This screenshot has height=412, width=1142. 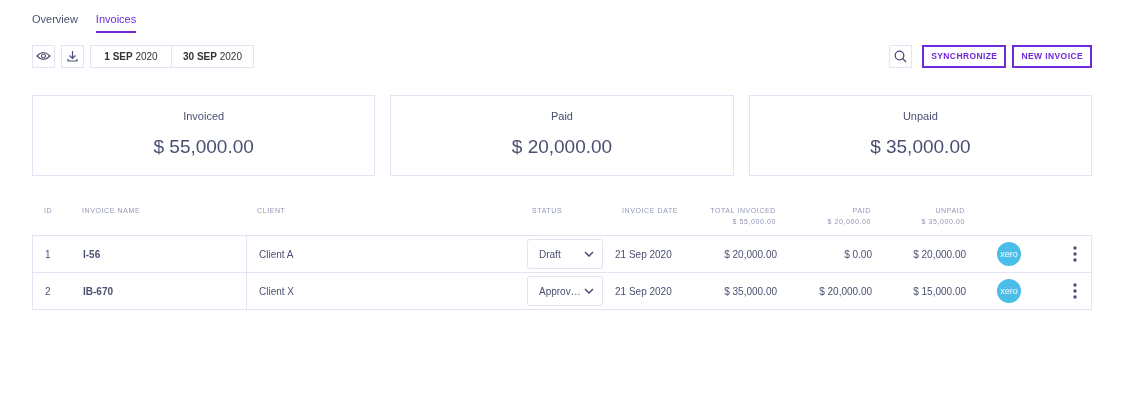 What do you see at coordinates (98, 291) in the screenshot?
I see `invoice-name-cell-text: IB-670` at bounding box center [98, 291].